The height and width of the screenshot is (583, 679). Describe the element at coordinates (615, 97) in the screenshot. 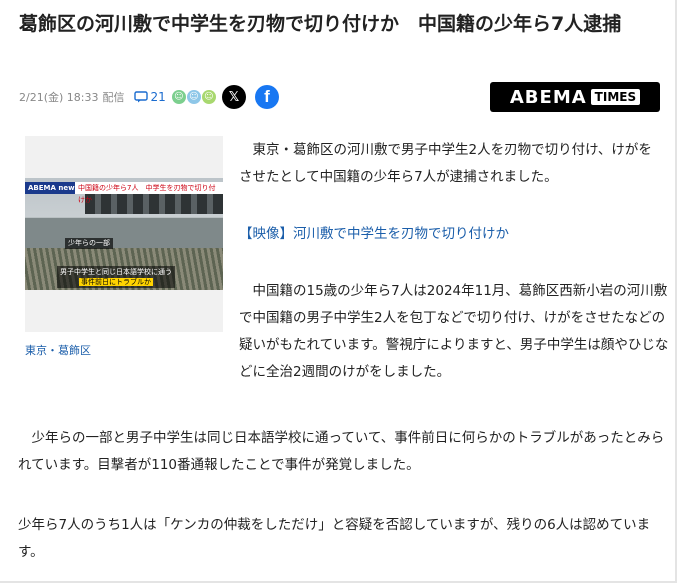

I see `logo-times: TIMES` at that location.